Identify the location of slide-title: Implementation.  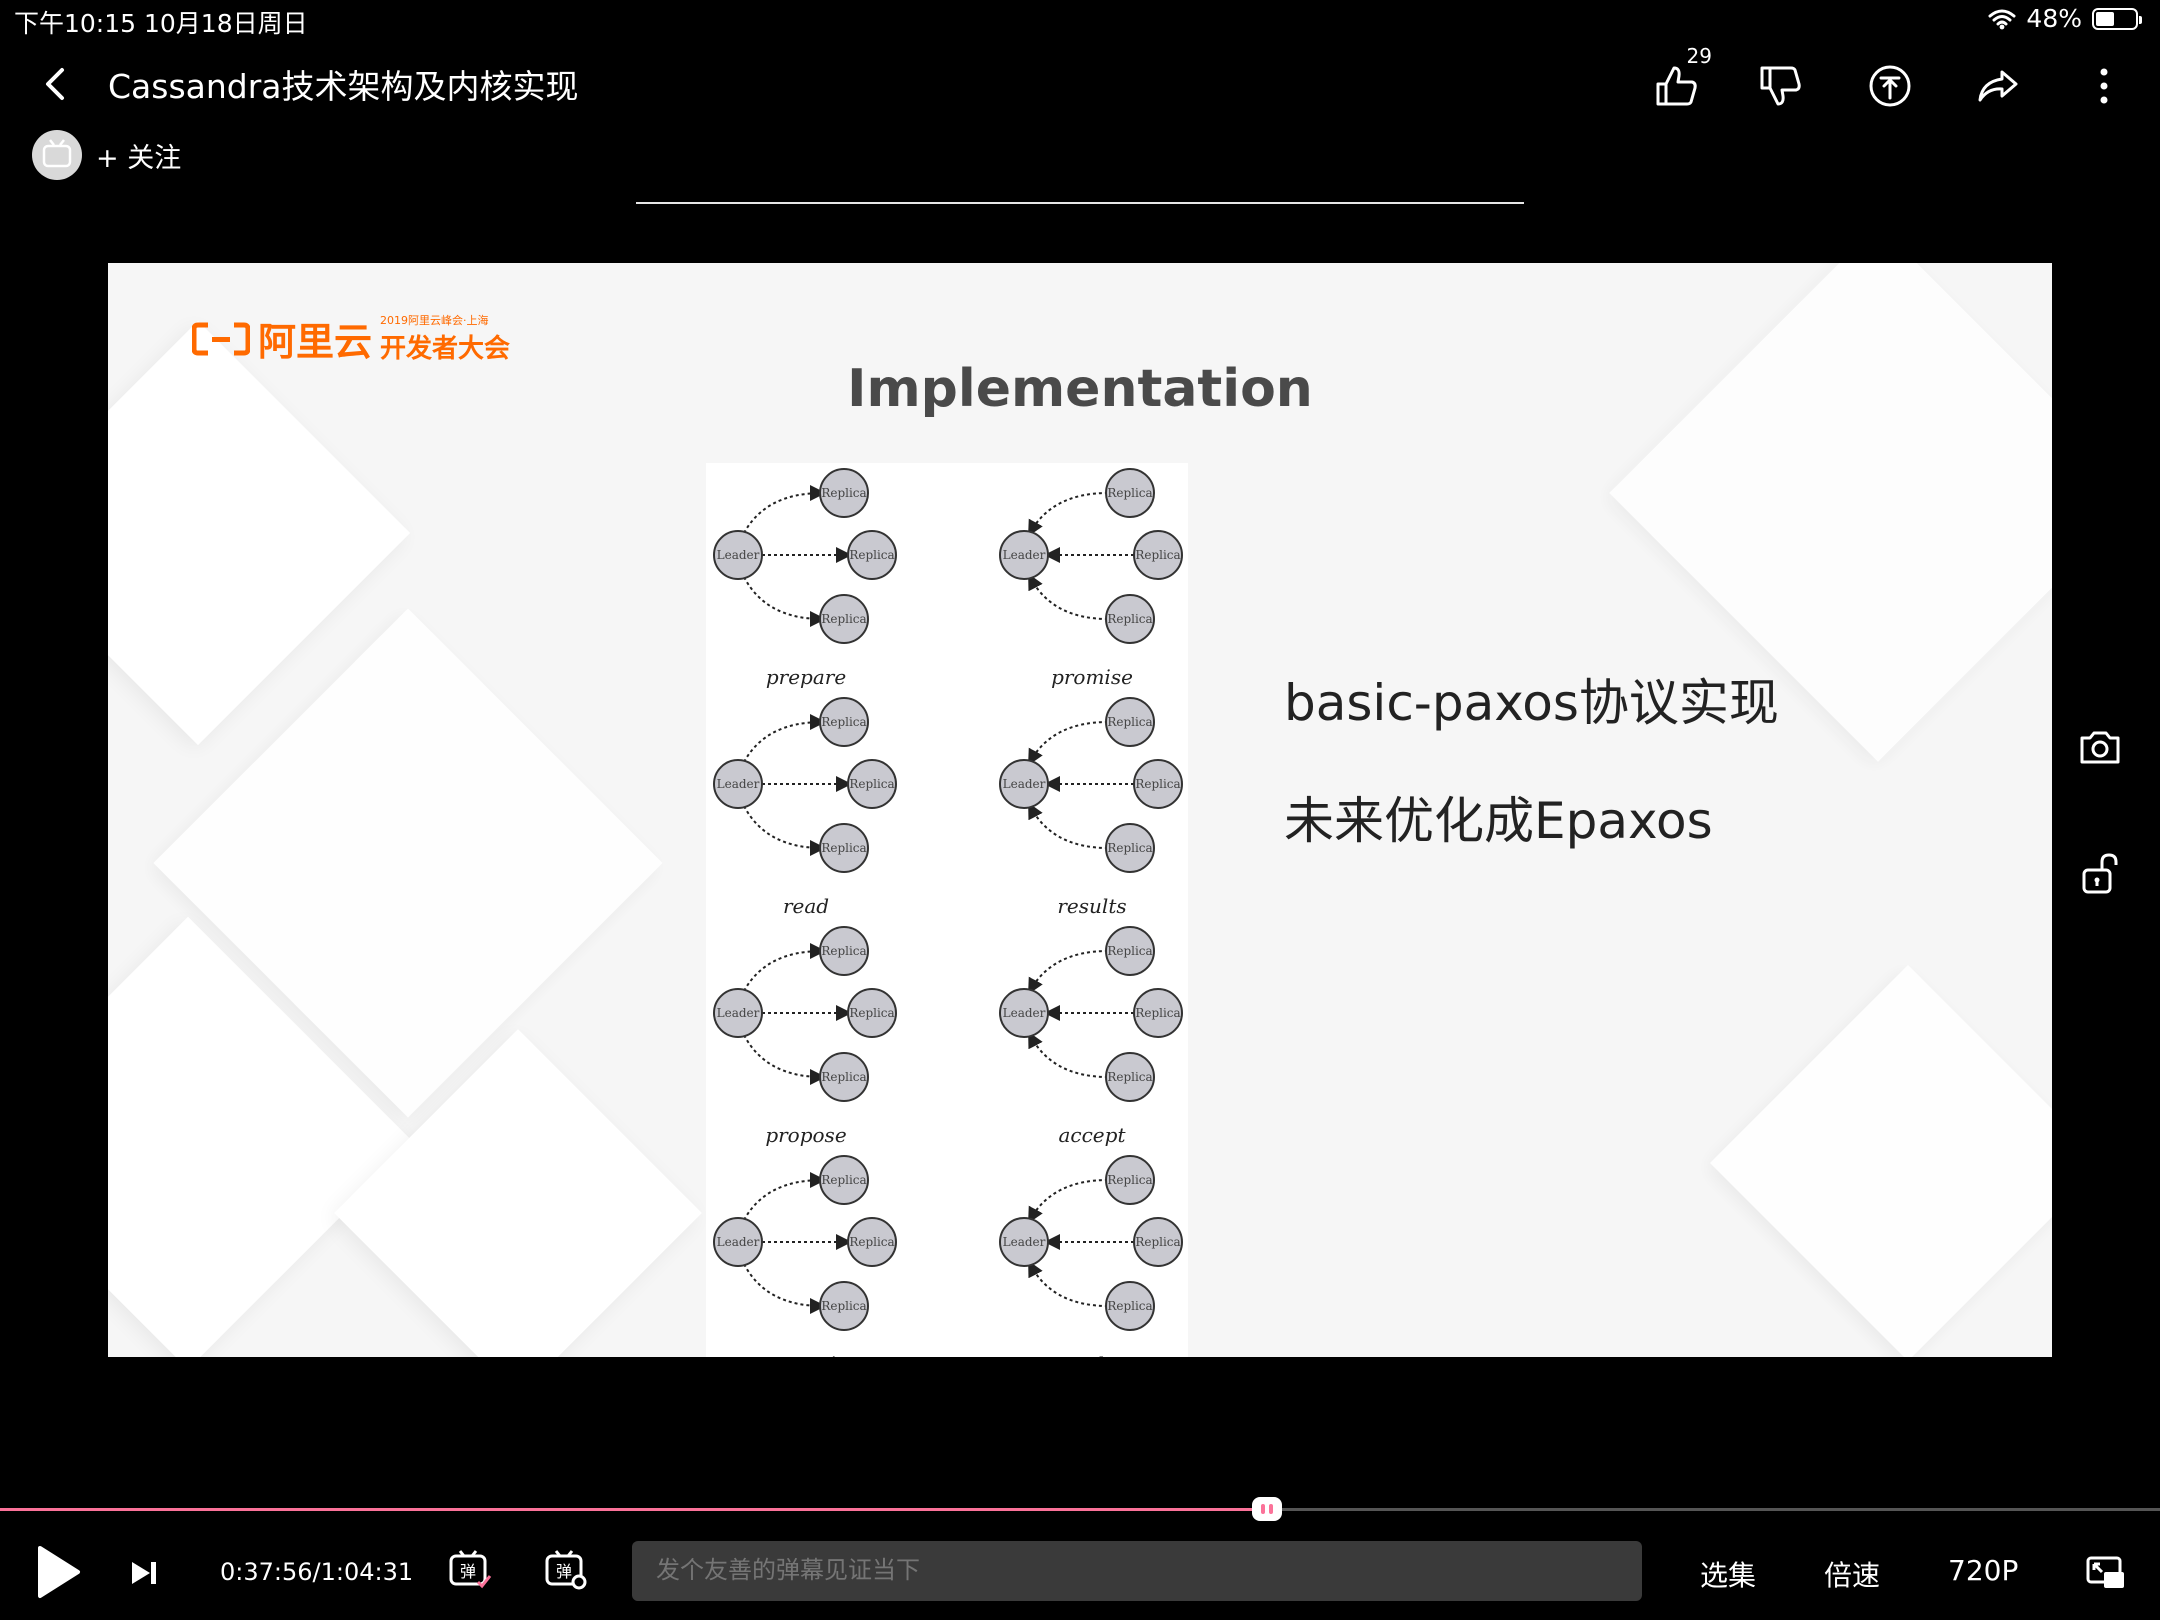
(1080, 389).